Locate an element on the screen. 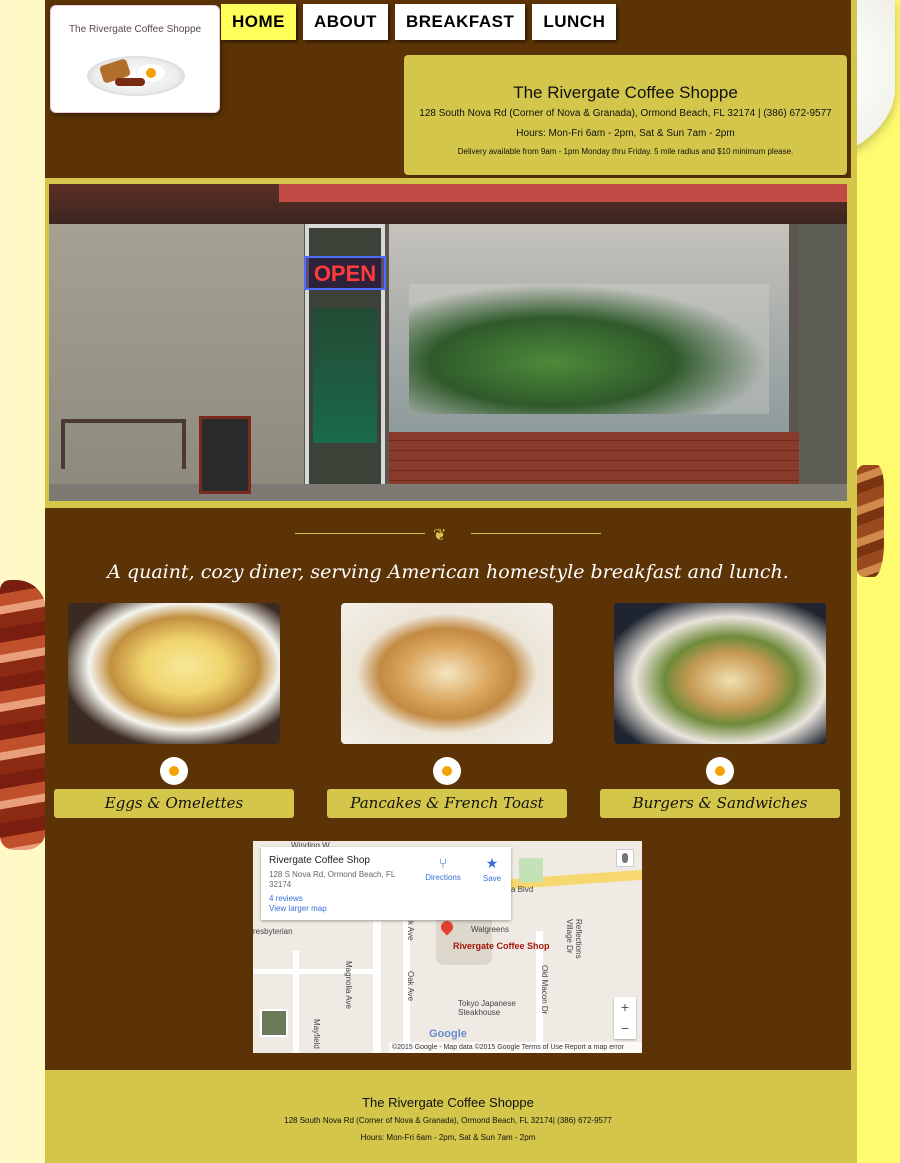 The height and width of the screenshot is (1163, 900). map-label-tokyo: Tokyo Japanese Steakhouse is located at coordinates (487, 1008).